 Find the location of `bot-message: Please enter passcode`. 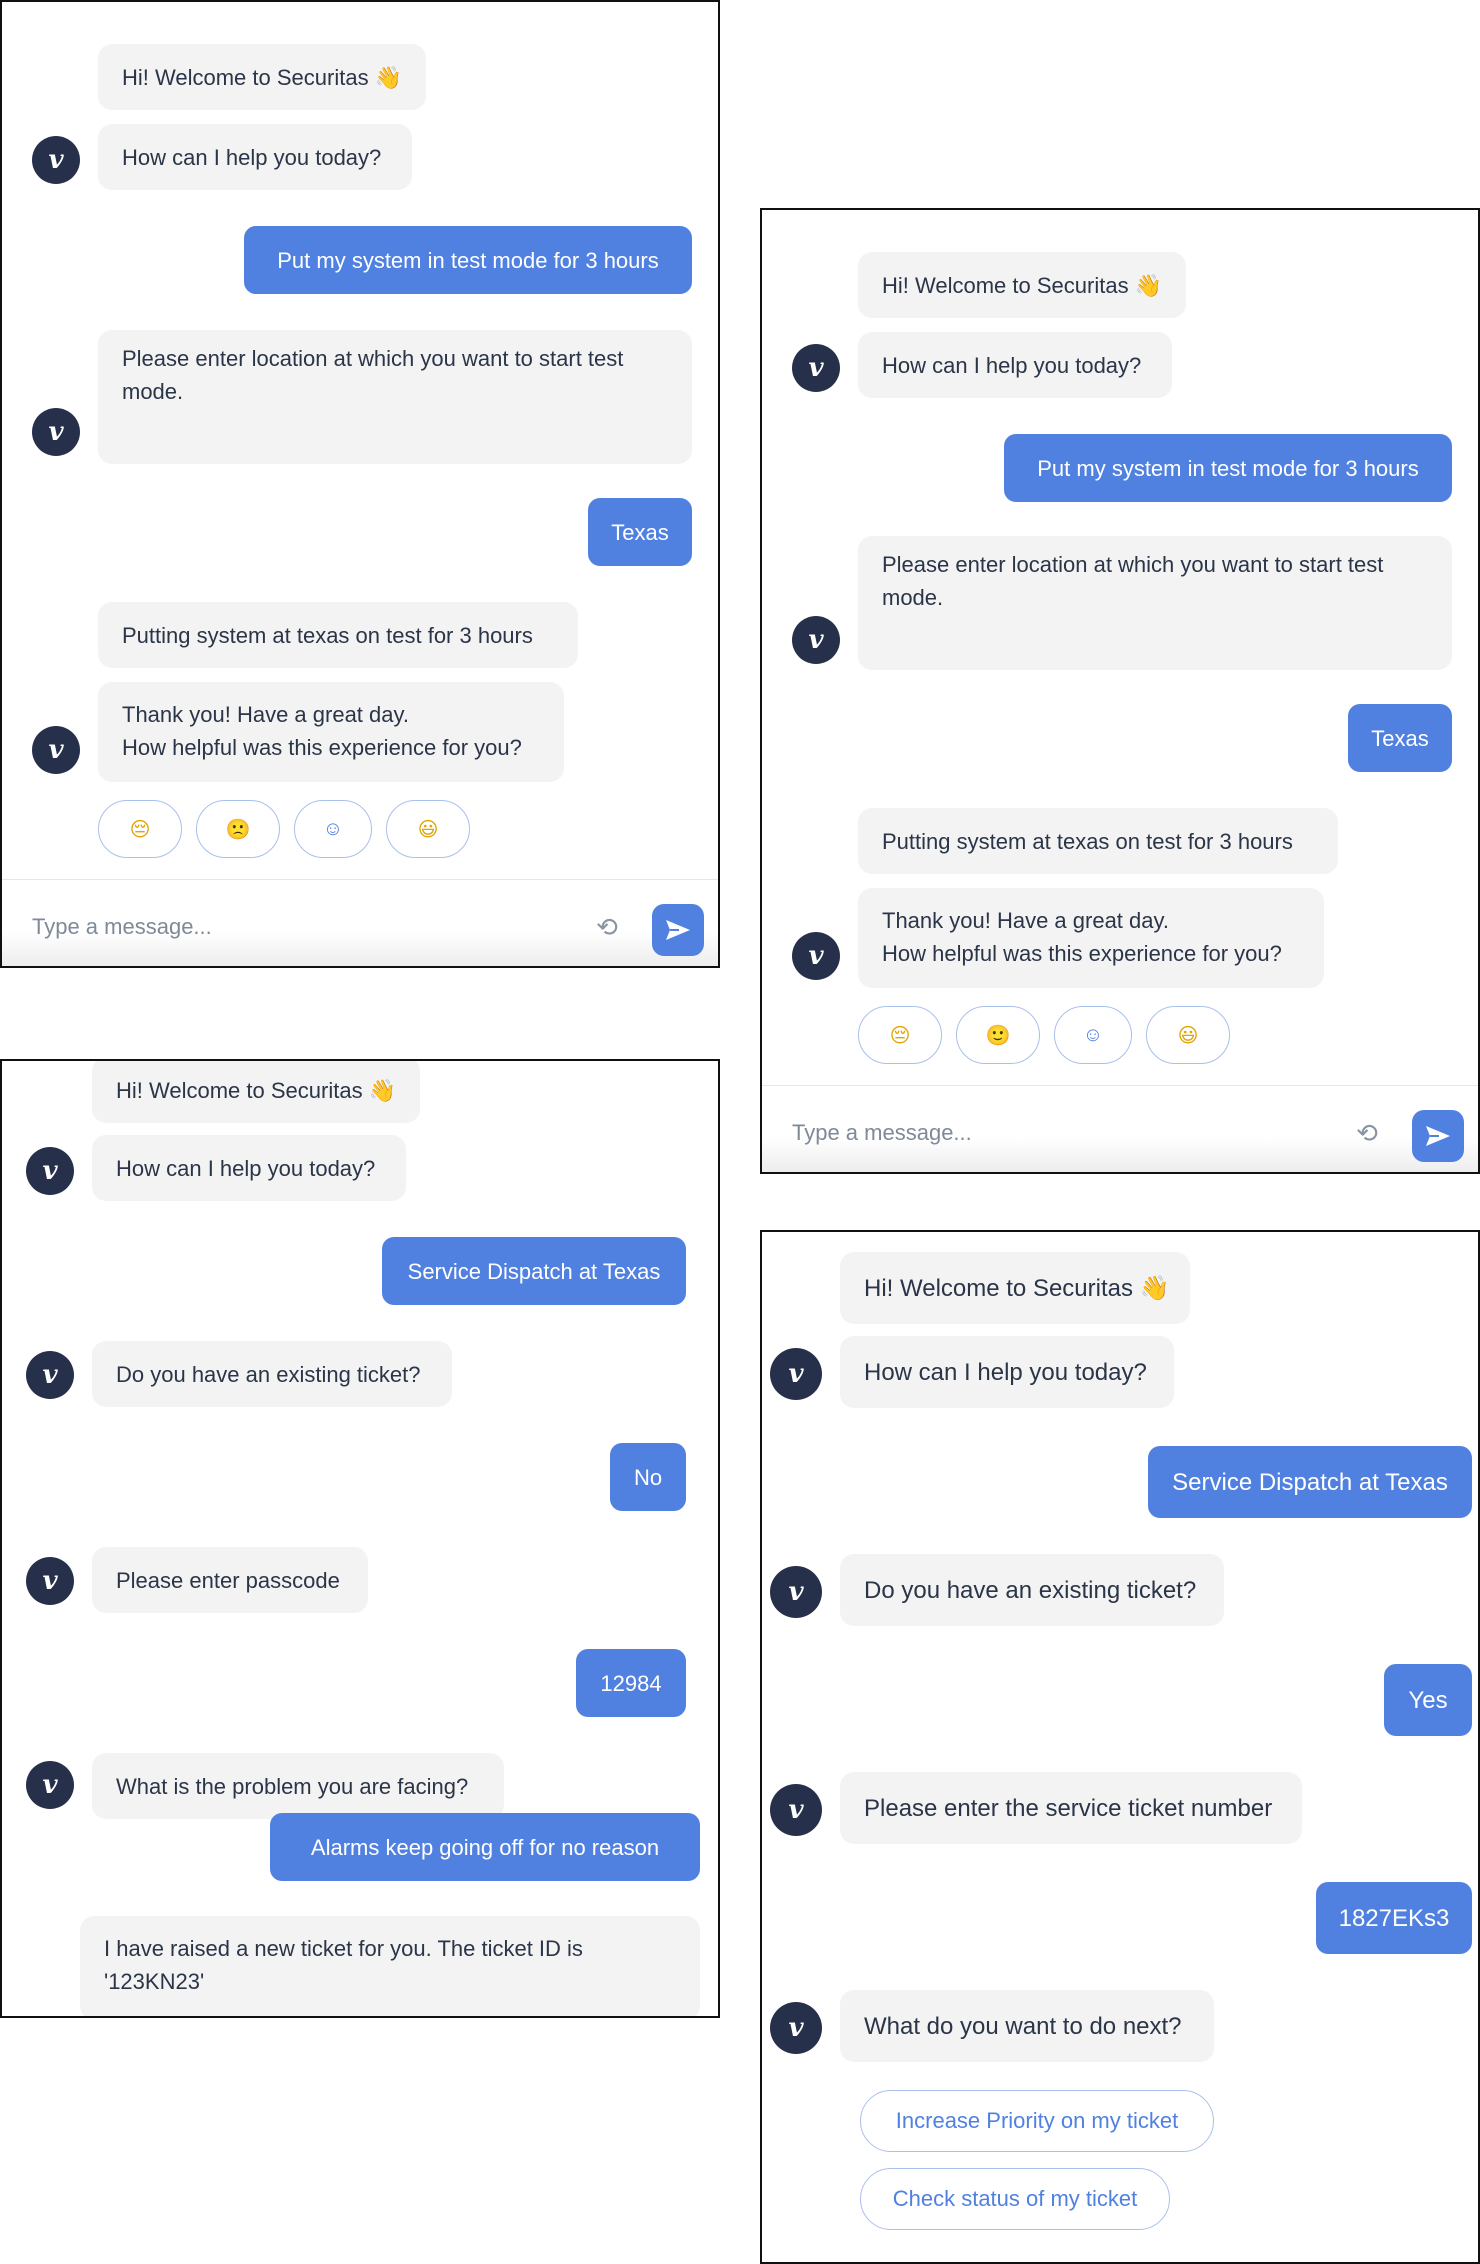

bot-message: Please enter passcode is located at coordinates (230, 1580).